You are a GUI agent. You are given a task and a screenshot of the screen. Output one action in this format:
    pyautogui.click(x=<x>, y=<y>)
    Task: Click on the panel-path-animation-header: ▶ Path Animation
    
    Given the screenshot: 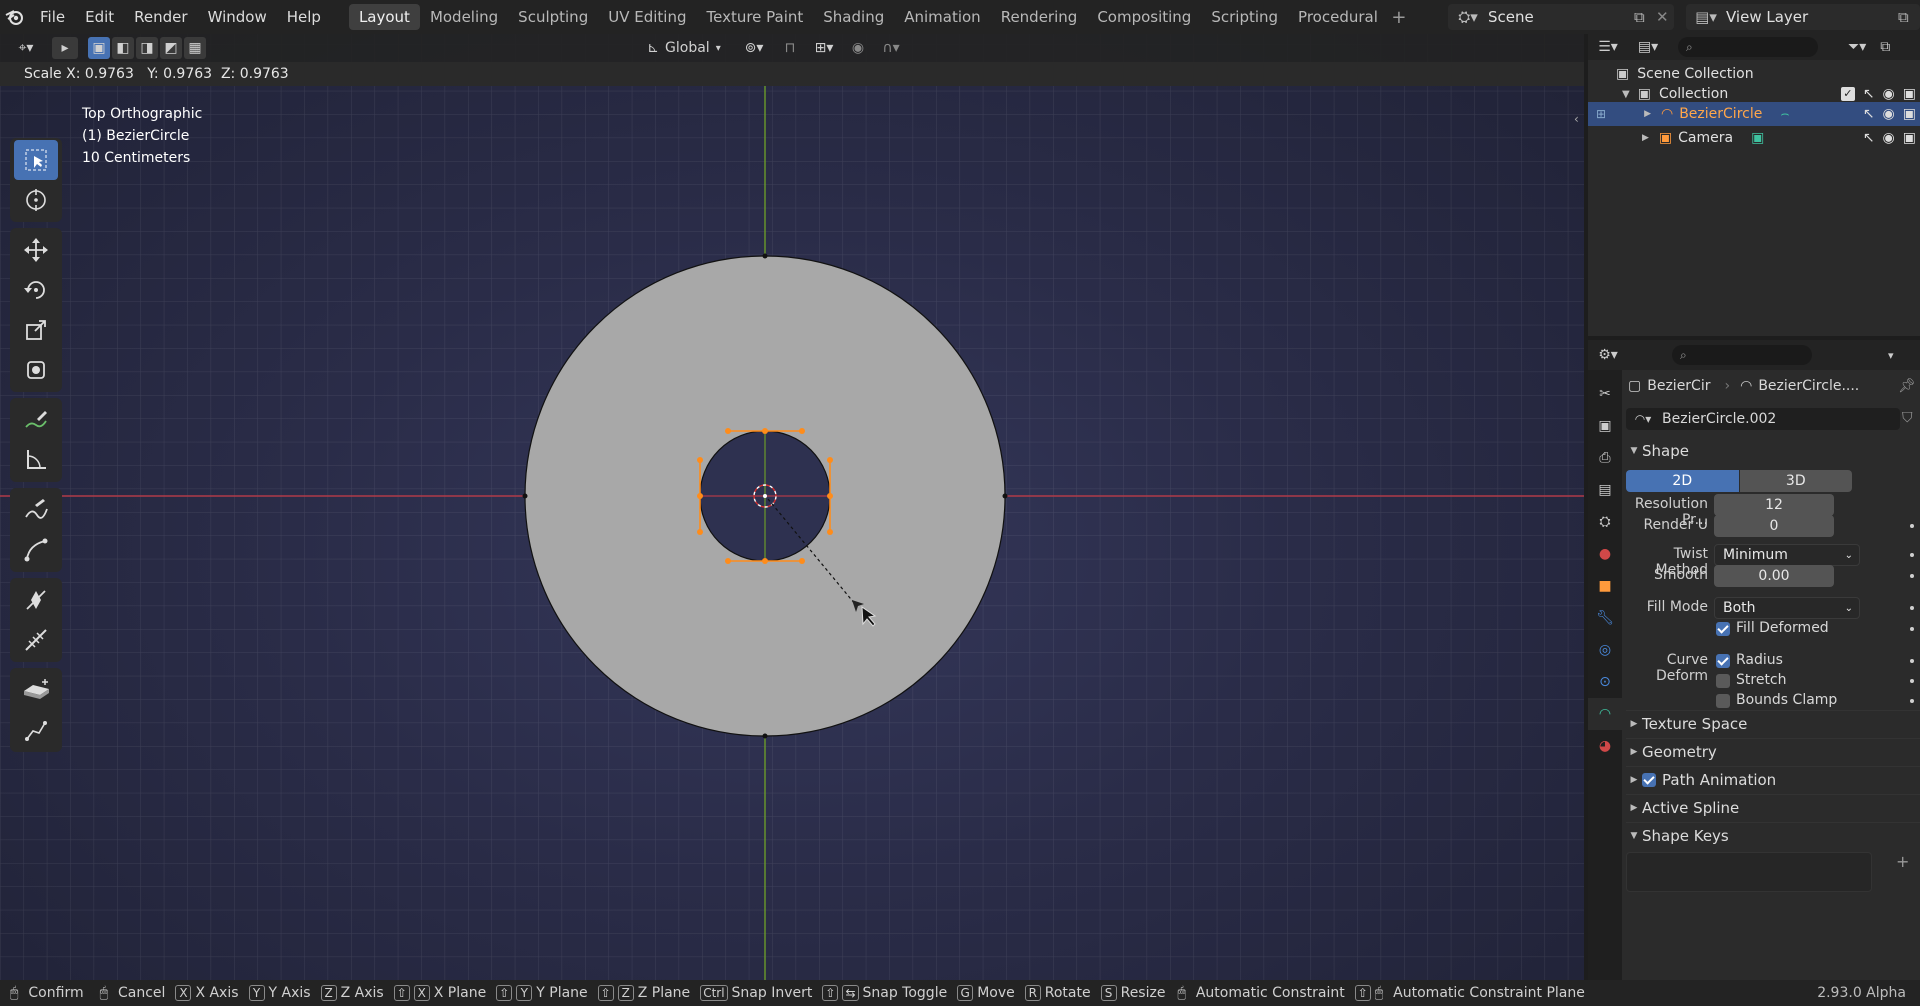 What is the action you would take?
    pyautogui.click(x=1773, y=779)
    